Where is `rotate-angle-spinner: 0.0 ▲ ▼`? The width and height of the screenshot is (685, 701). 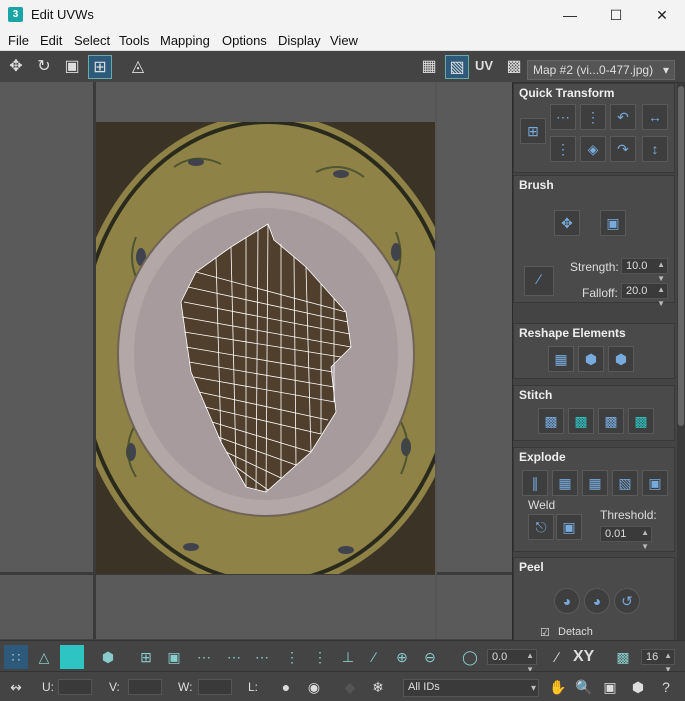
rotate-angle-spinner: 0.0 ▲ ▼ is located at coordinates (512, 661).